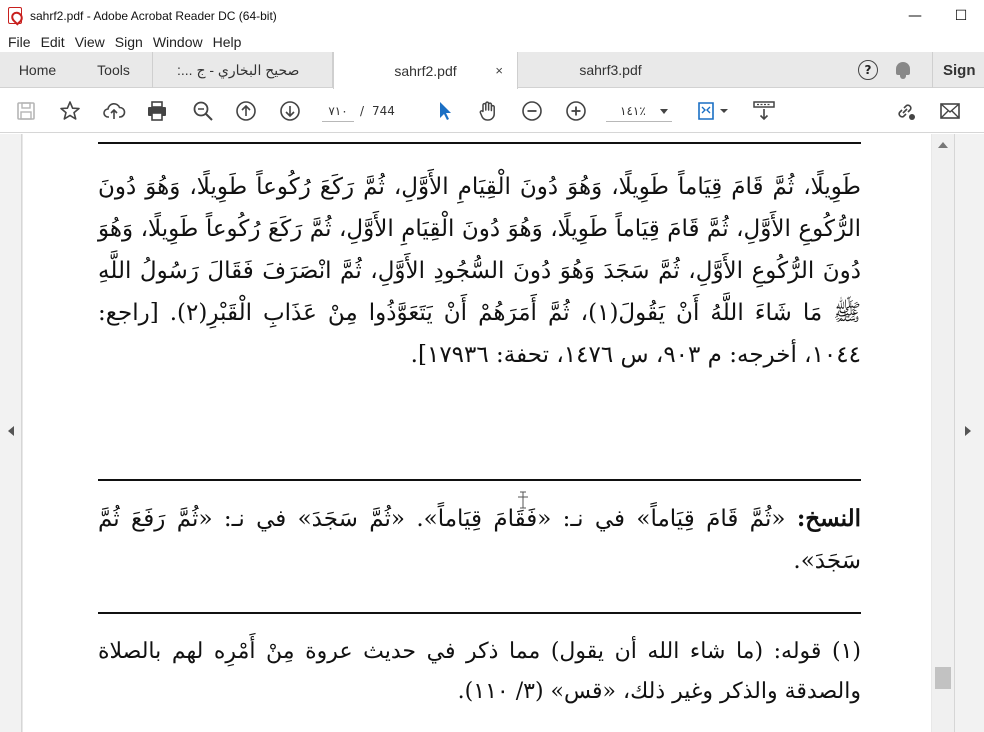 This screenshot has height=732, width=984. What do you see at coordinates (958, 70) in the screenshot?
I see `sign-in-button: Sign` at bounding box center [958, 70].